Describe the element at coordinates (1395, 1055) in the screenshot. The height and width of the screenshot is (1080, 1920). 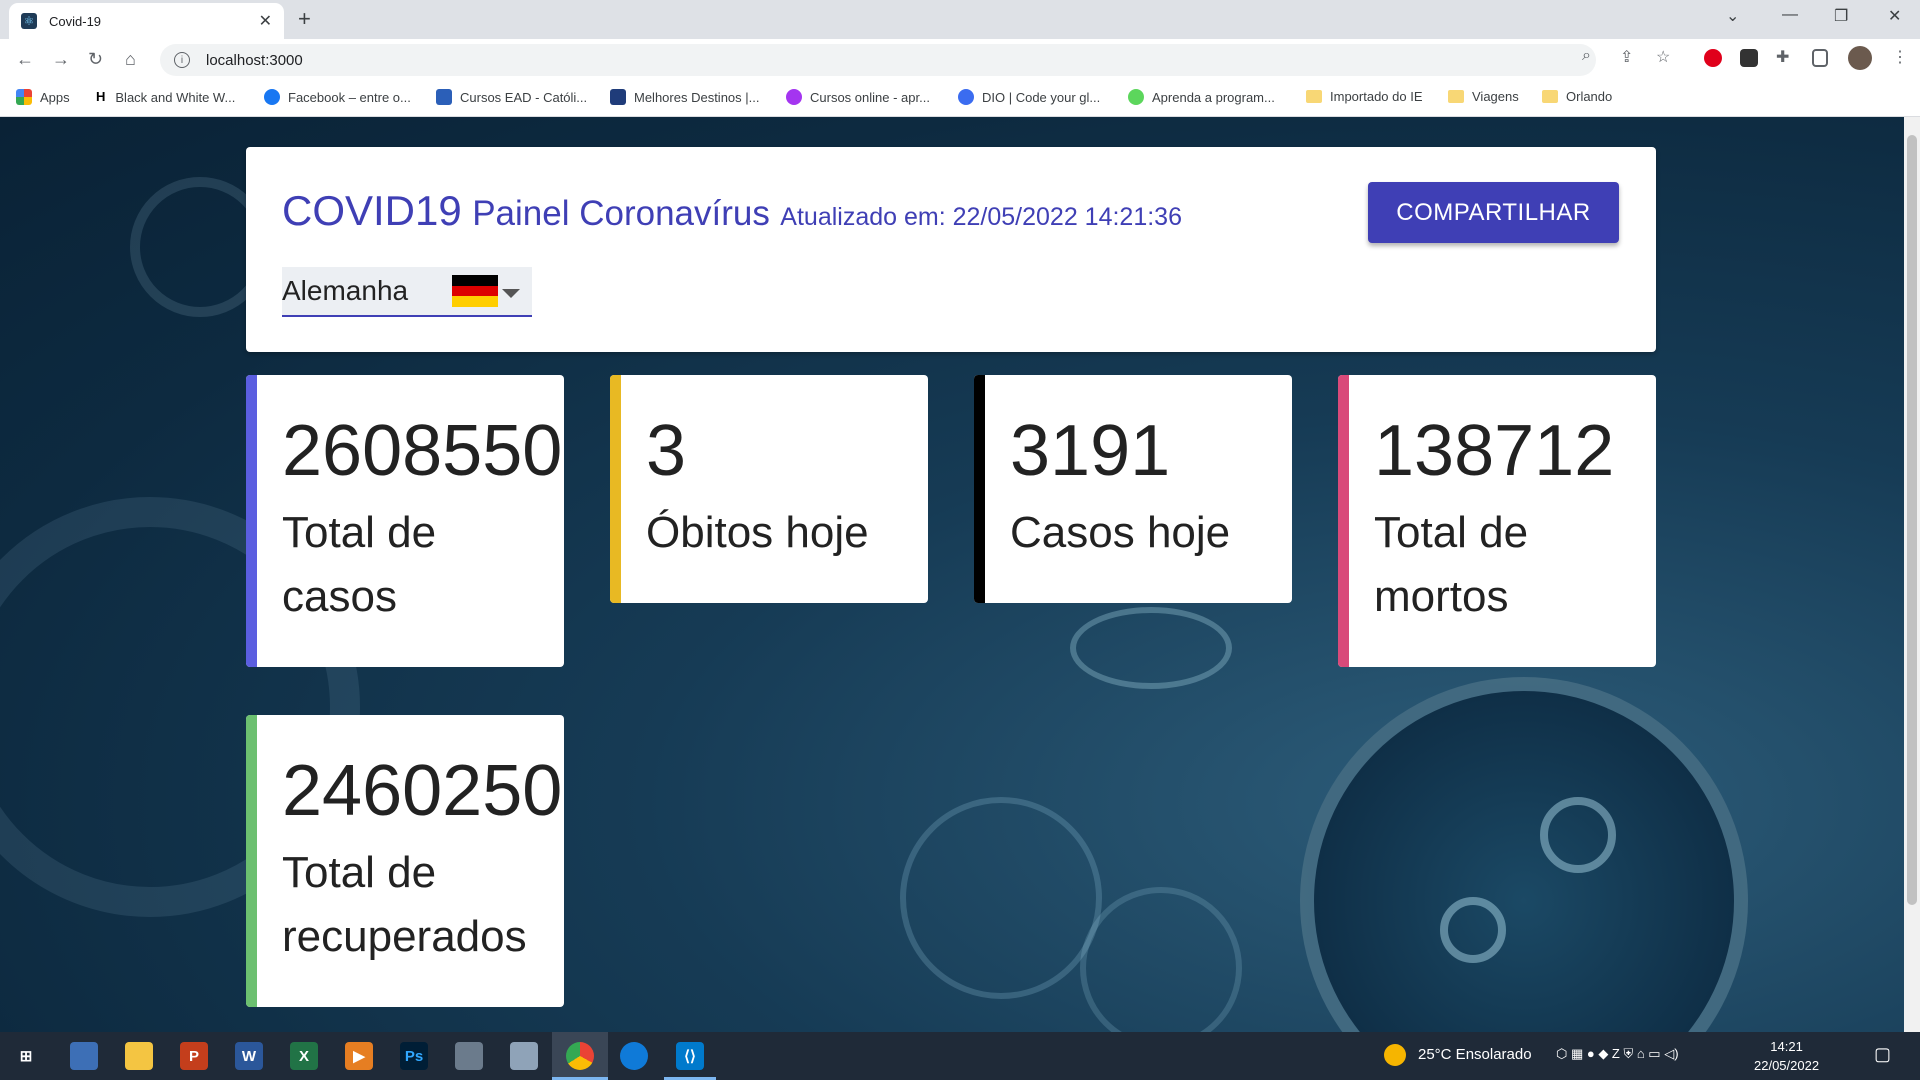
I see `weather-sun-icon` at that location.